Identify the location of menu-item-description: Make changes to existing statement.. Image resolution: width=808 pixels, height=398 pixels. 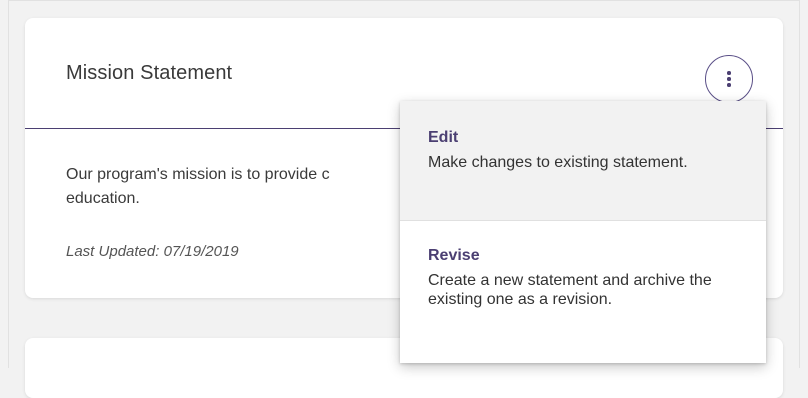
(558, 162).